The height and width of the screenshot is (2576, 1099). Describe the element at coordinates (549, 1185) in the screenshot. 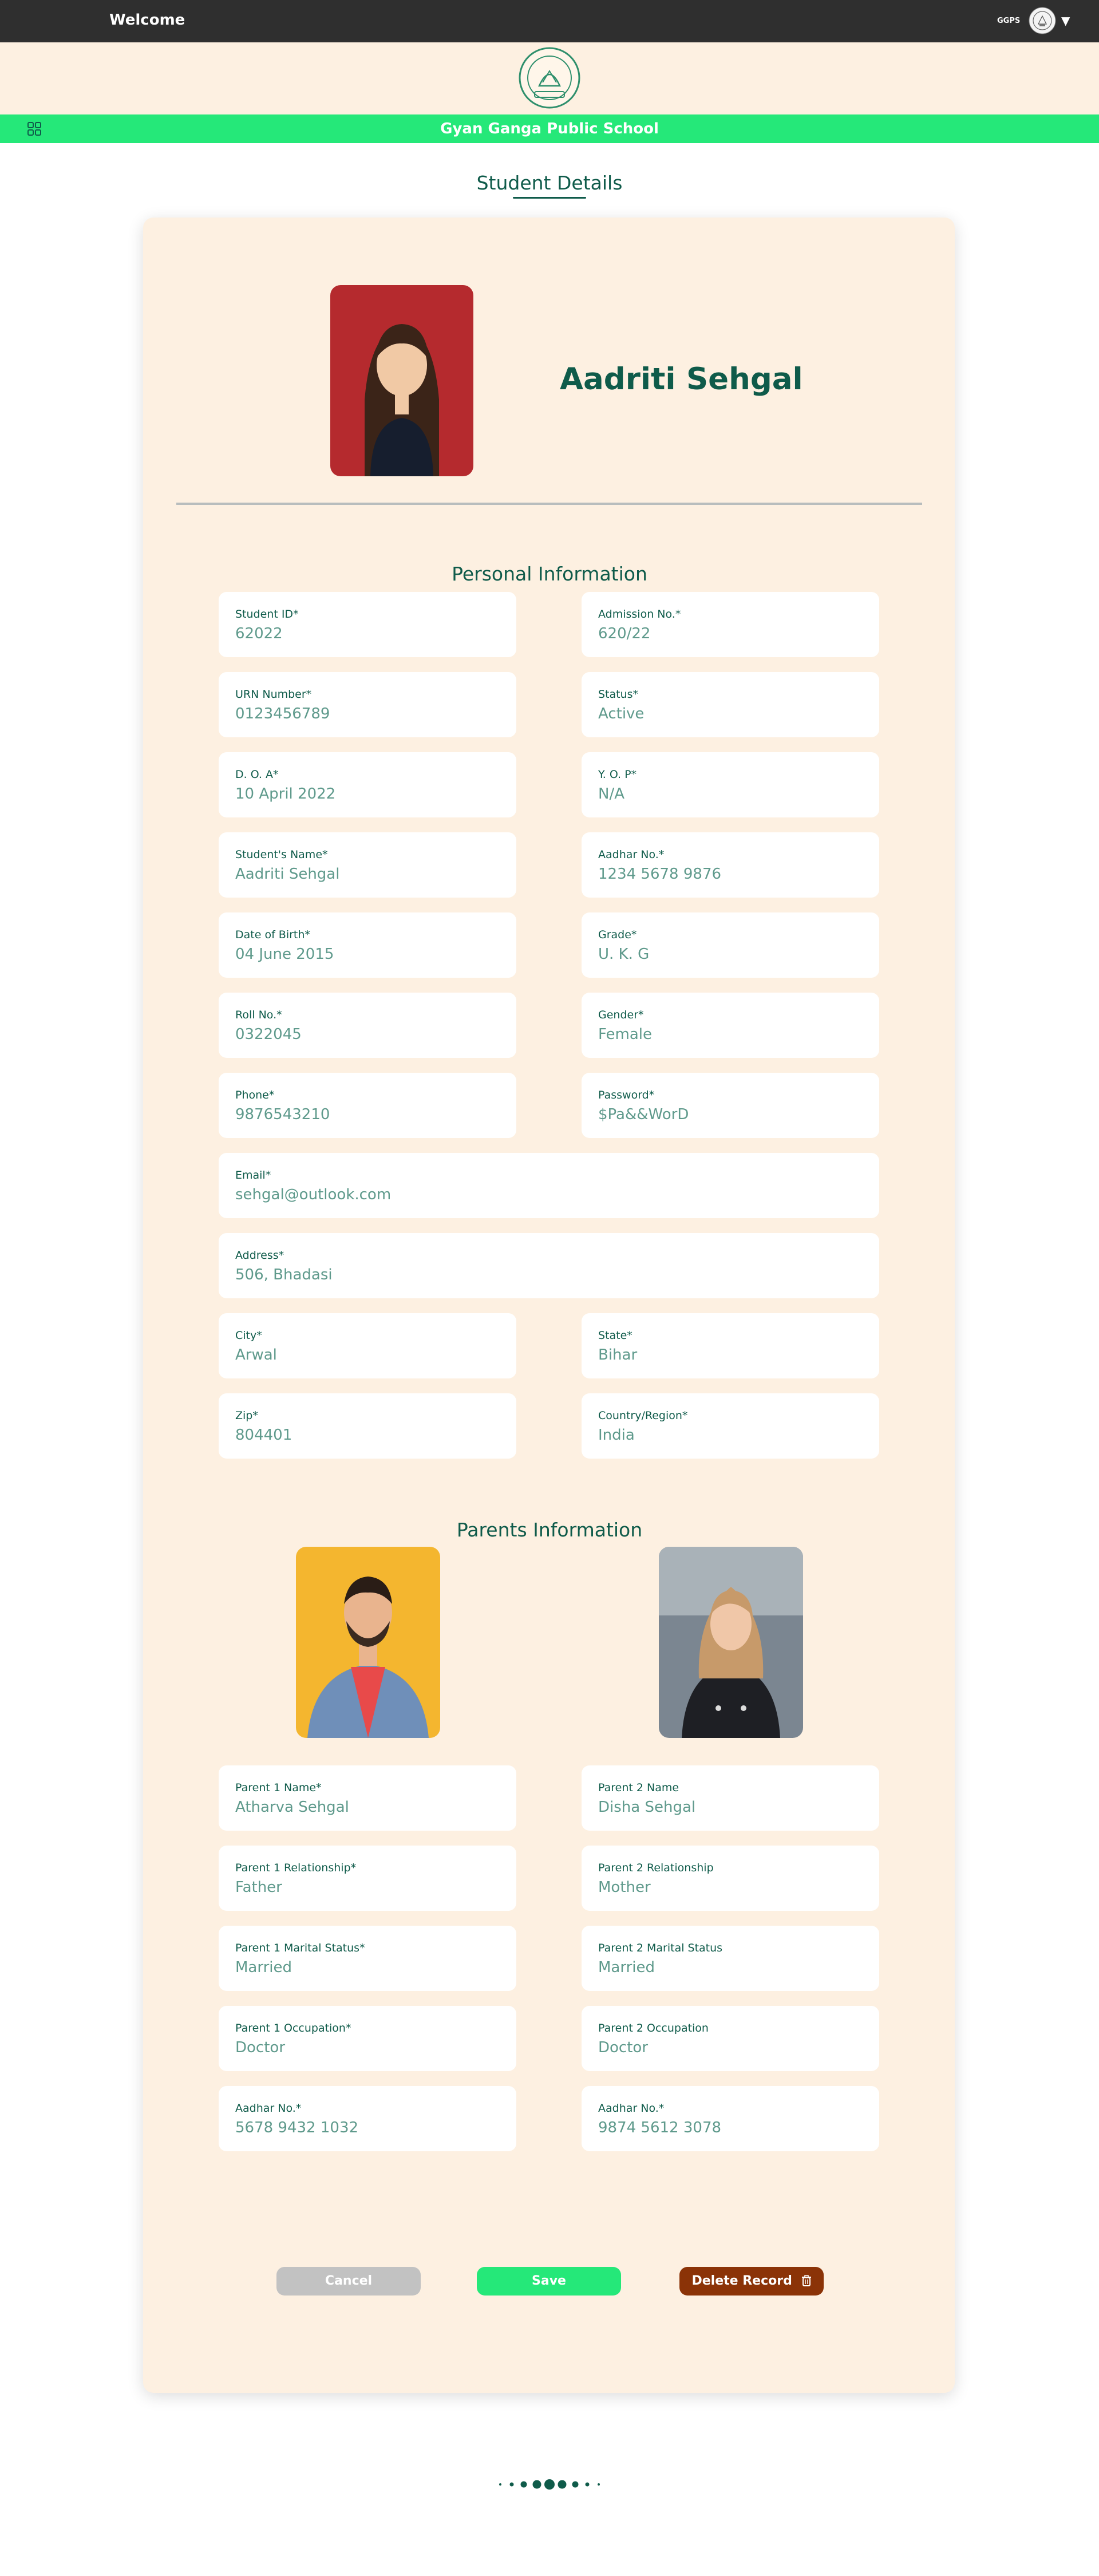

I see `field-email: Email* sehgal@outlook.com` at that location.